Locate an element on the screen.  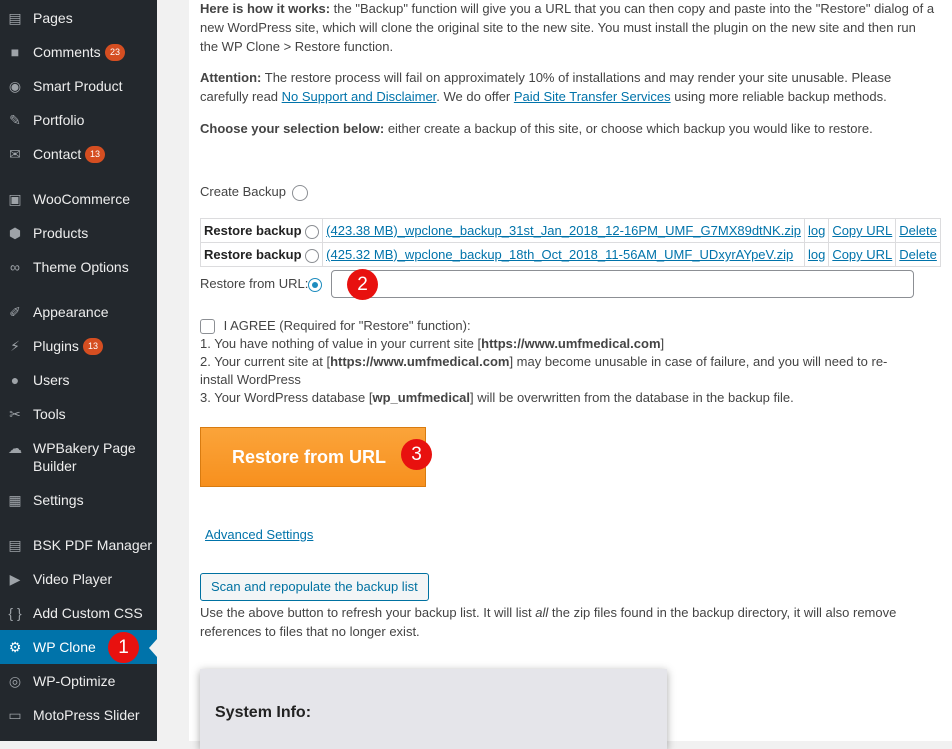
copy-url-cell: Copy URL is located at coordinates (862, 230).